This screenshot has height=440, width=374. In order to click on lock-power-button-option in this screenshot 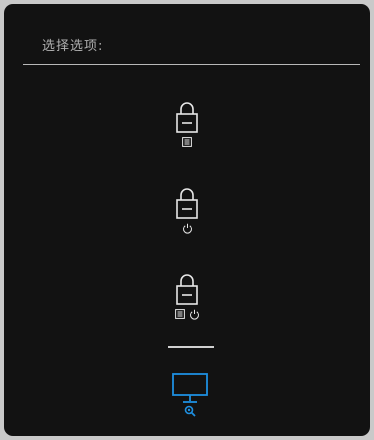, I will do `click(187, 210)`.